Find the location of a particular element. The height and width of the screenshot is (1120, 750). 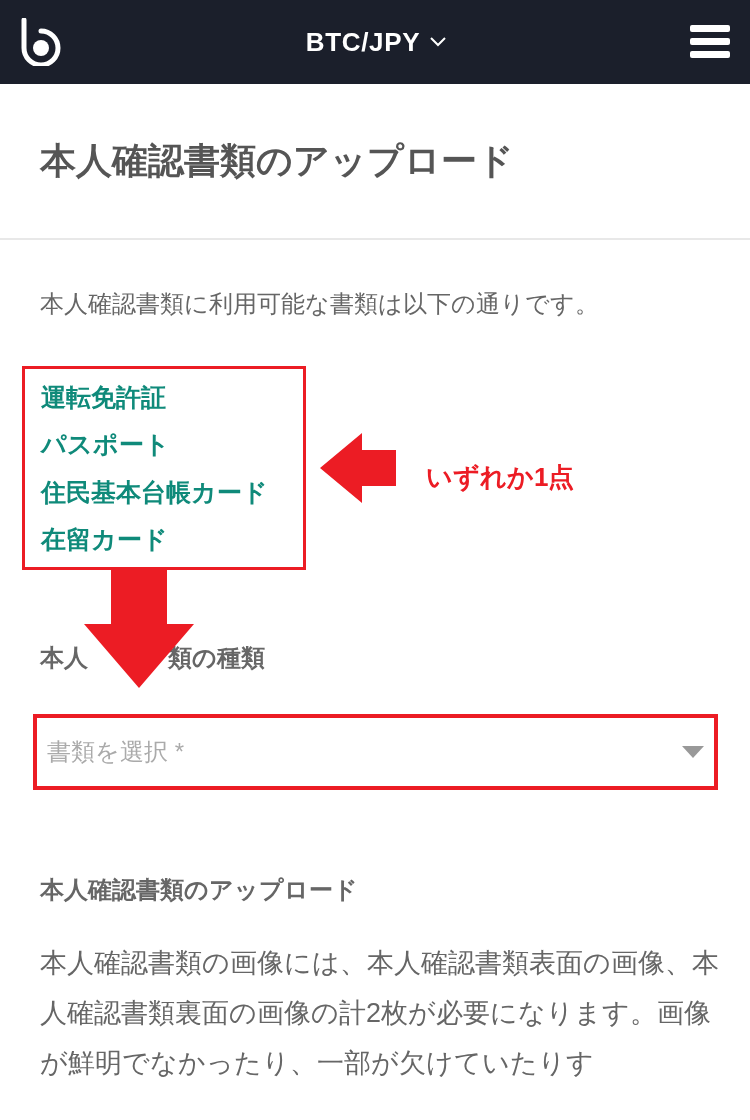

menu-icon is located at coordinates (710, 42).